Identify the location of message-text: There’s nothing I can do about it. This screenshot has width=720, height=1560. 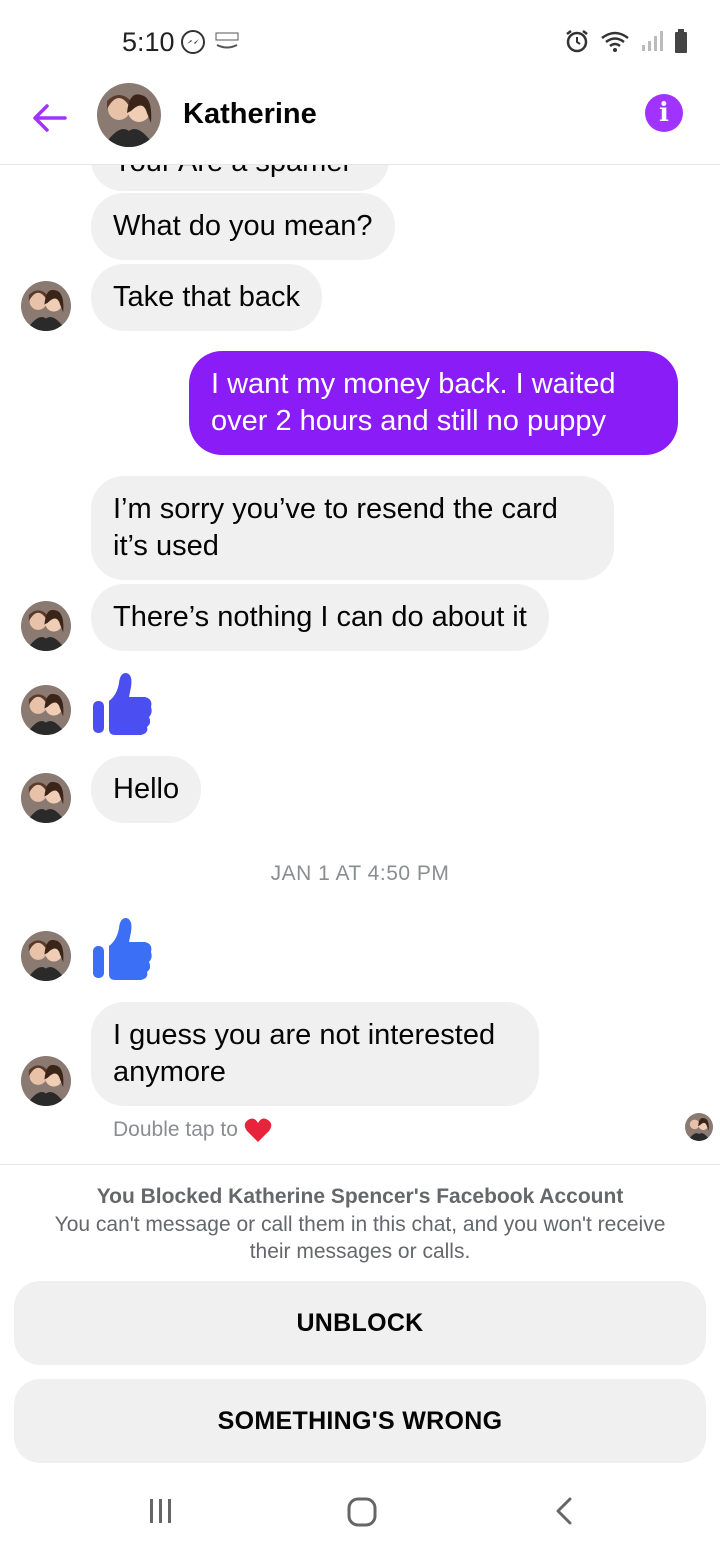
(320, 617).